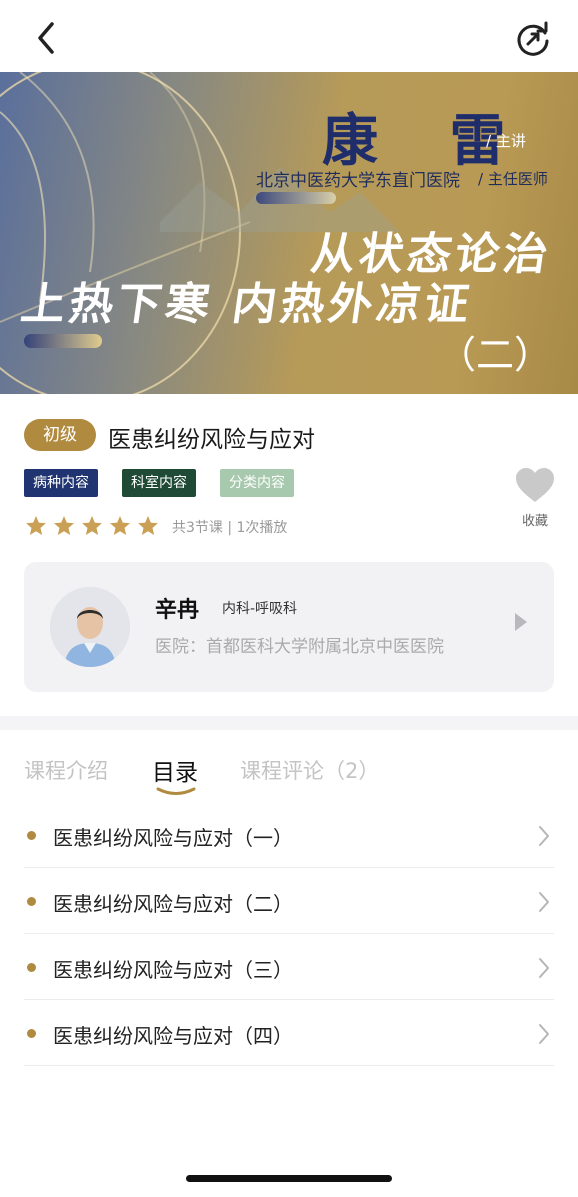 The image size is (578, 1197). Describe the element at coordinates (494, 355) in the screenshot. I see `banner-headline-line3: （二）` at that location.